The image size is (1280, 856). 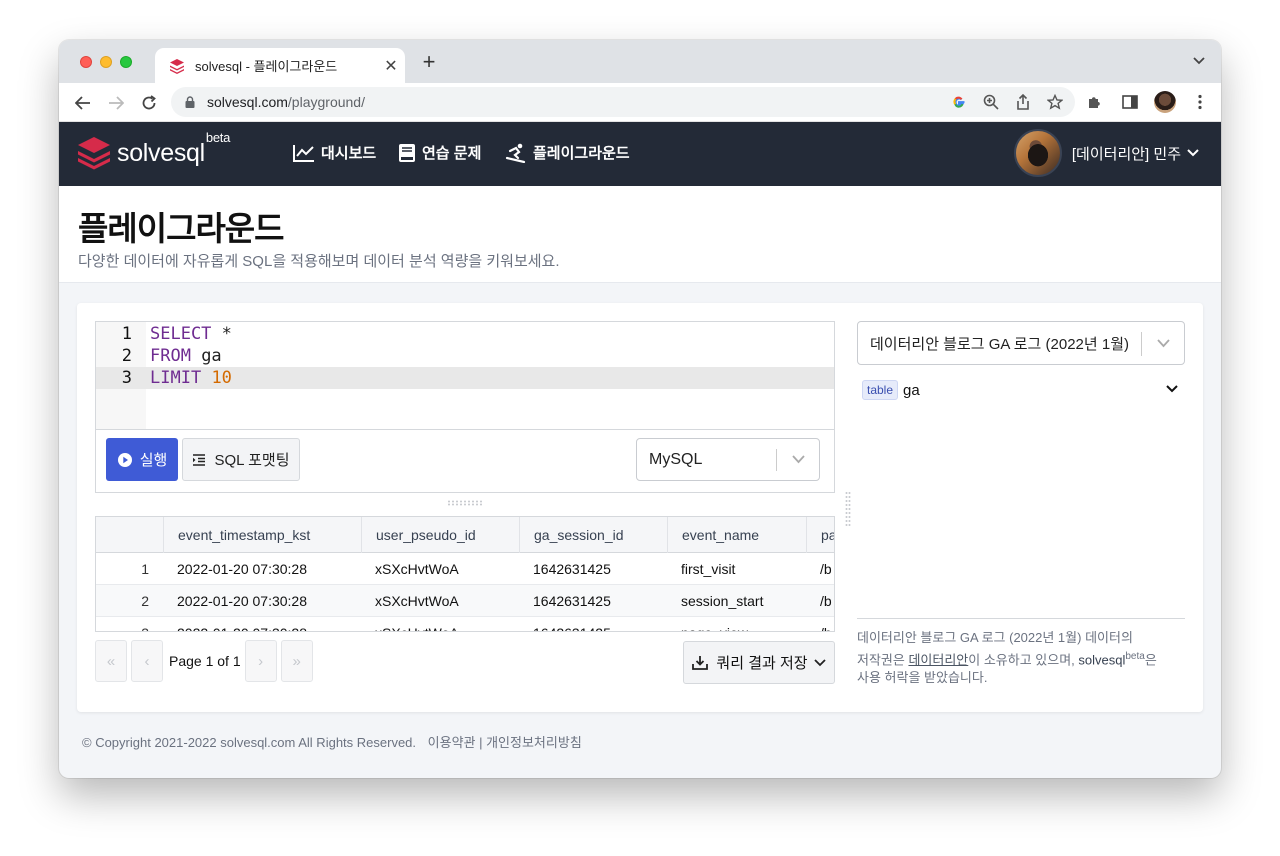 I want to click on maximize-window-button, so click(x=126, y=62).